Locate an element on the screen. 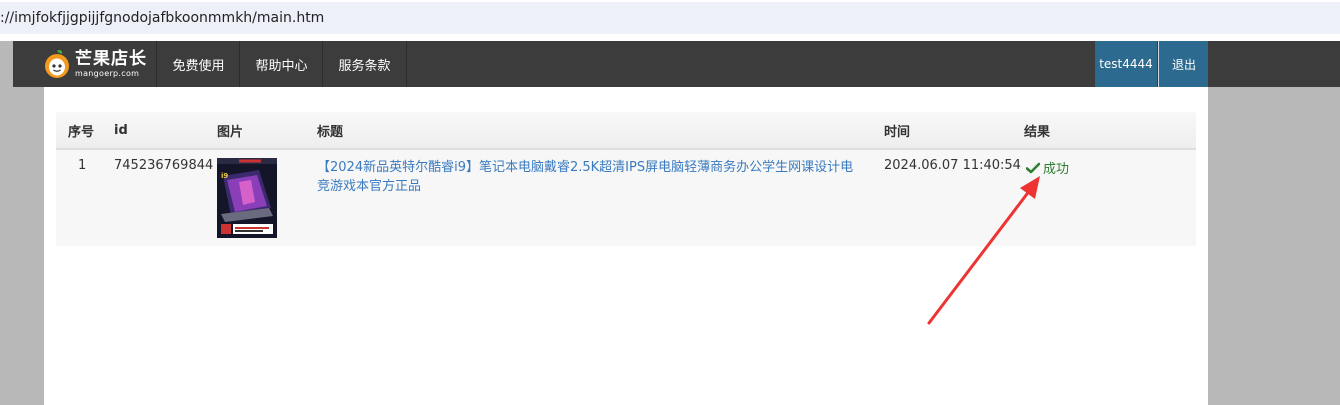 The image size is (1340, 405). brand-subtitle: mangoerp.com is located at coordinates (107, 73).